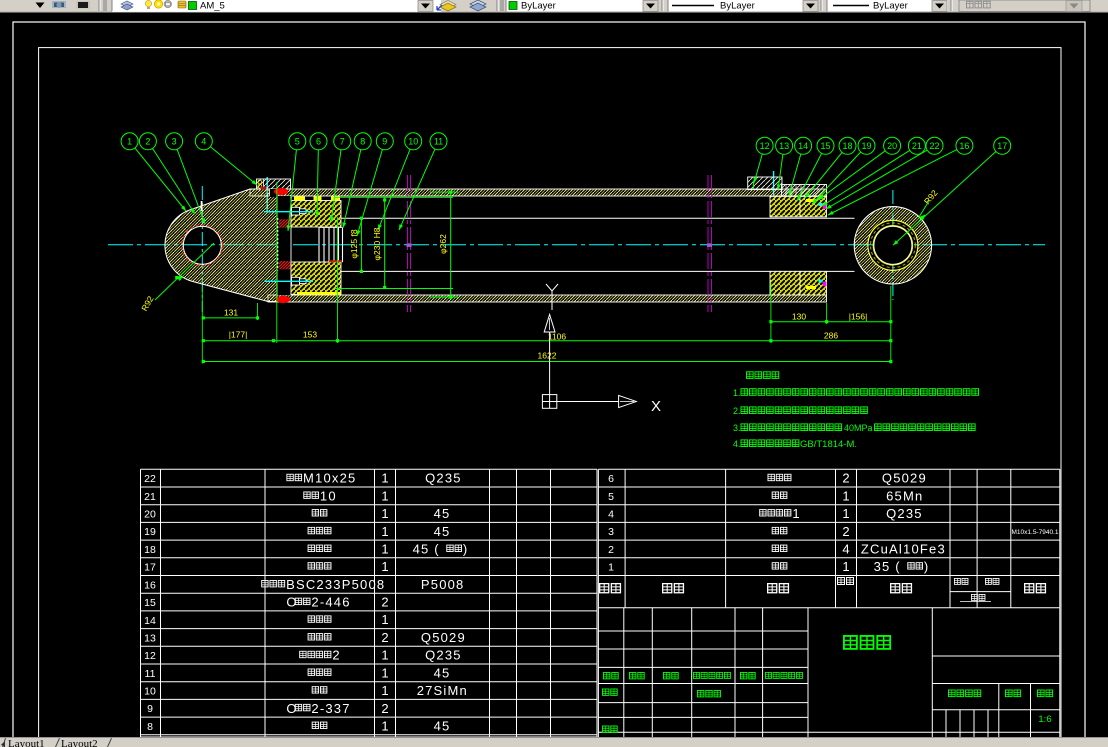 The image size is (1108, 747). What do you see at coordinates (426, 549) in the screenshot?
I see `svg-text: 45 (` at bounding box center [426, 549].